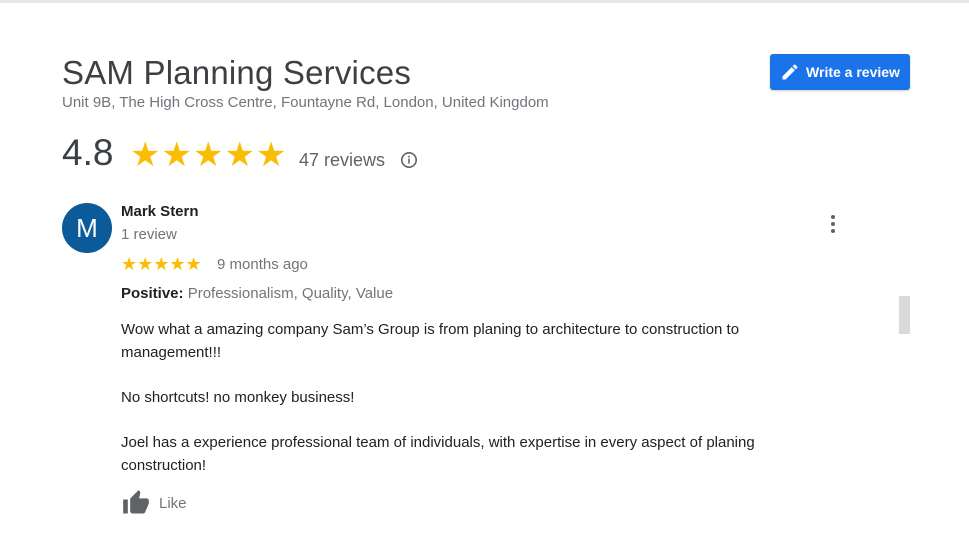  What do you see at coordinates (161, 264) in the screenshot?
I see `review-stars: ★★★★★` at bounding box center [161, 264].